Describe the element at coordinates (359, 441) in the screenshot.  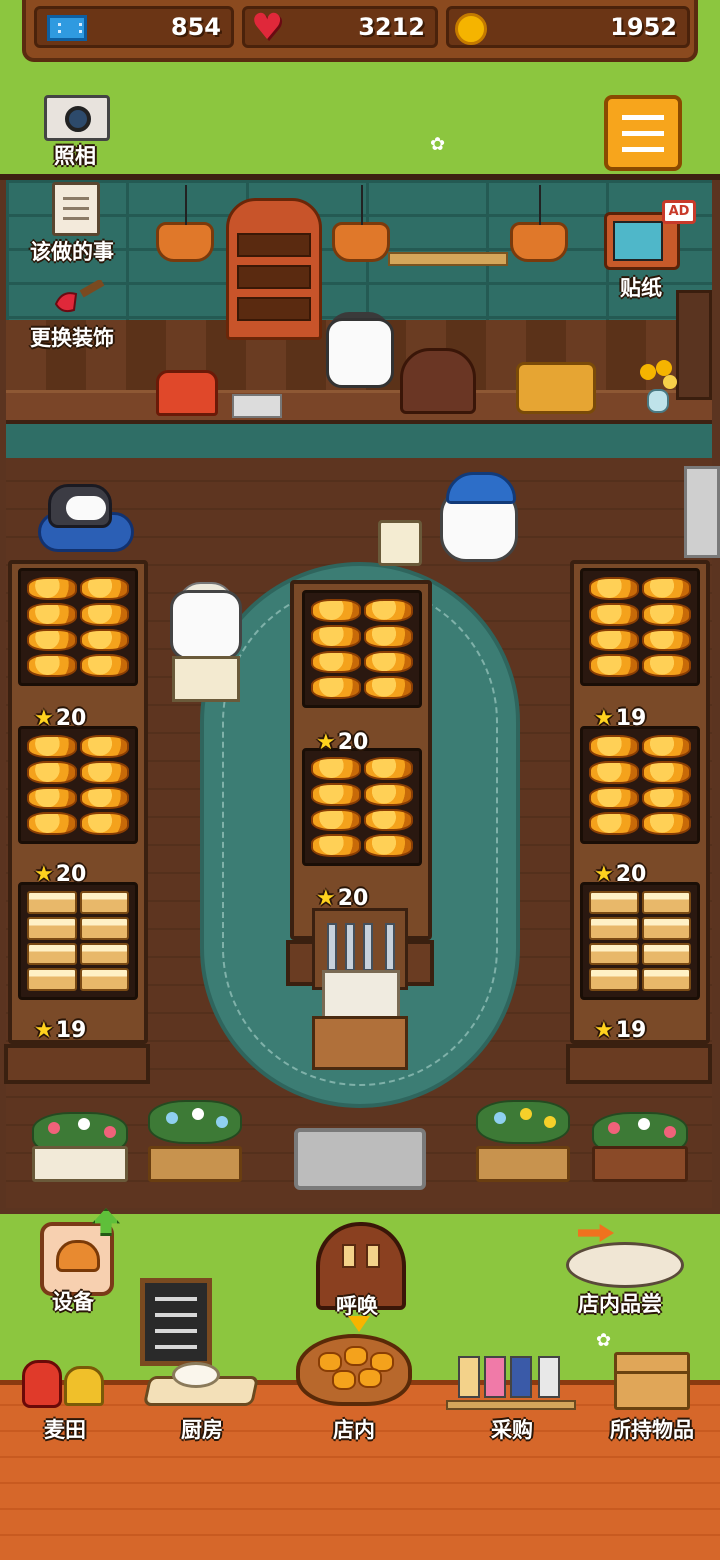
I see `counter-front` at that location.